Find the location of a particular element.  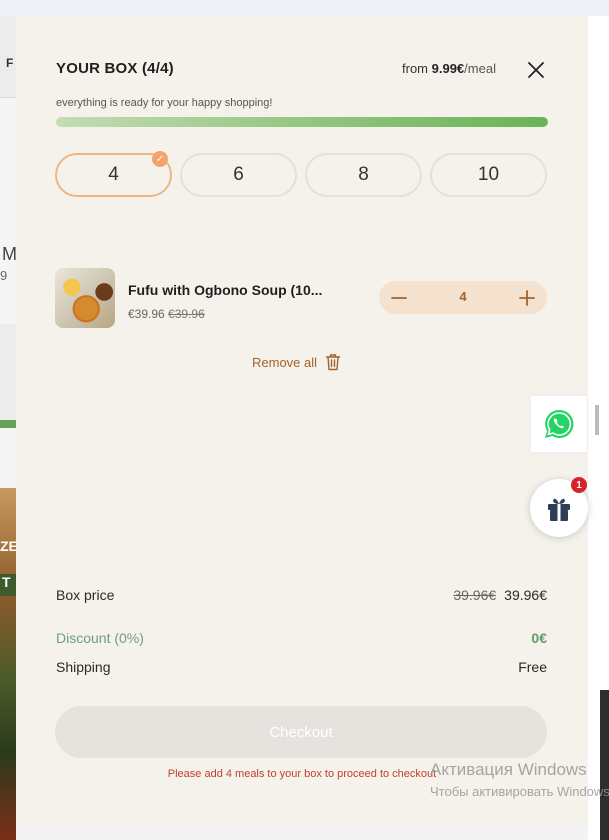

whatsapp-icon is located at coordinates (559, 423).